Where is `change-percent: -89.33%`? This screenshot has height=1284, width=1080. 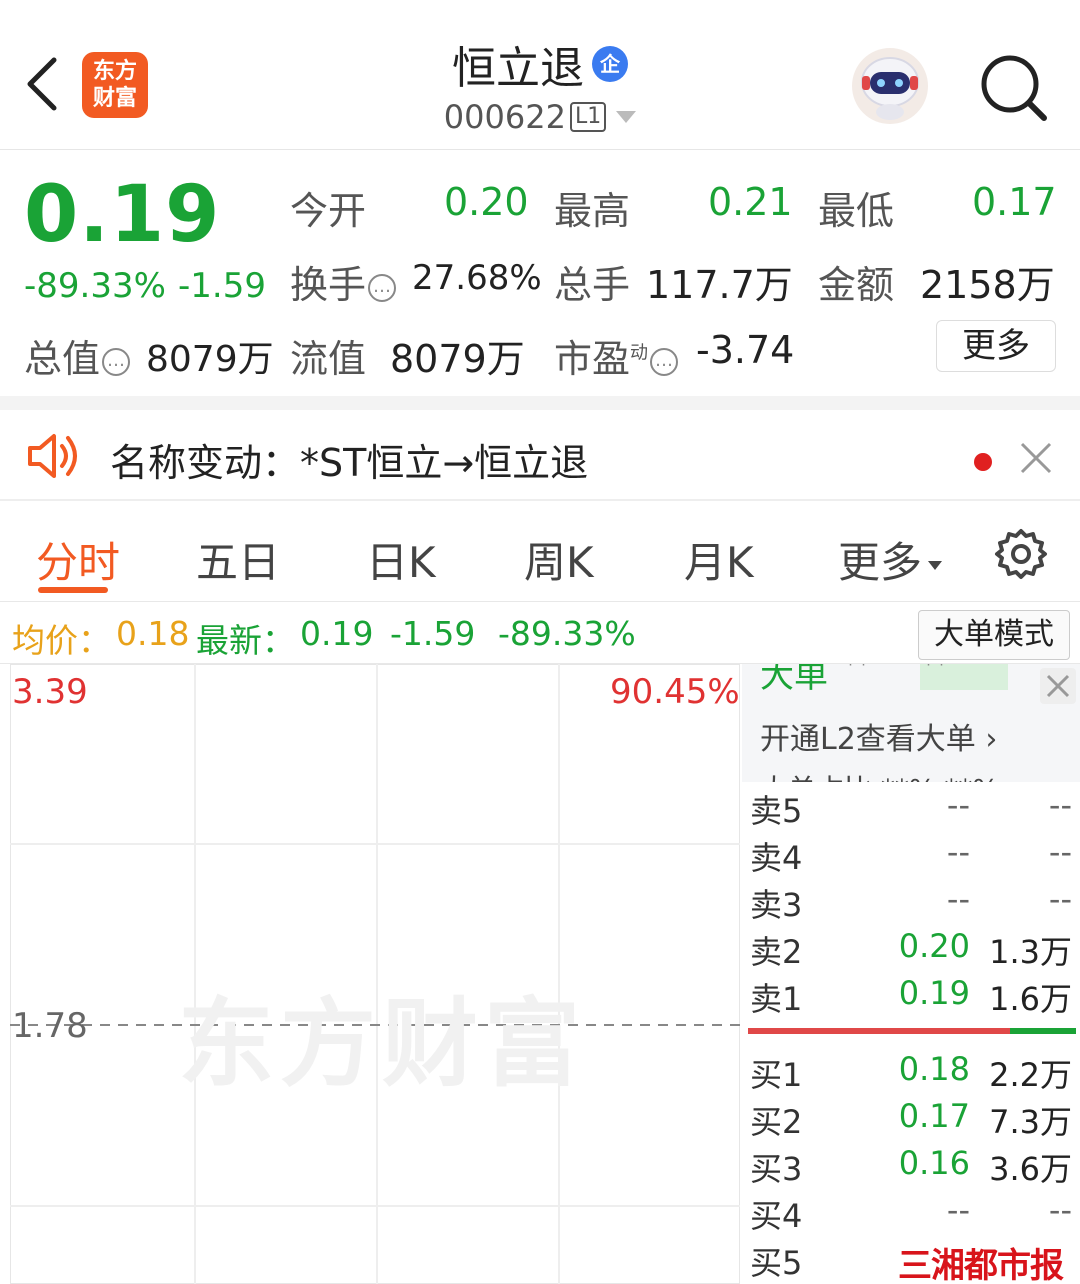
change-percent: -89.33% is located at coordinates (95, 286).